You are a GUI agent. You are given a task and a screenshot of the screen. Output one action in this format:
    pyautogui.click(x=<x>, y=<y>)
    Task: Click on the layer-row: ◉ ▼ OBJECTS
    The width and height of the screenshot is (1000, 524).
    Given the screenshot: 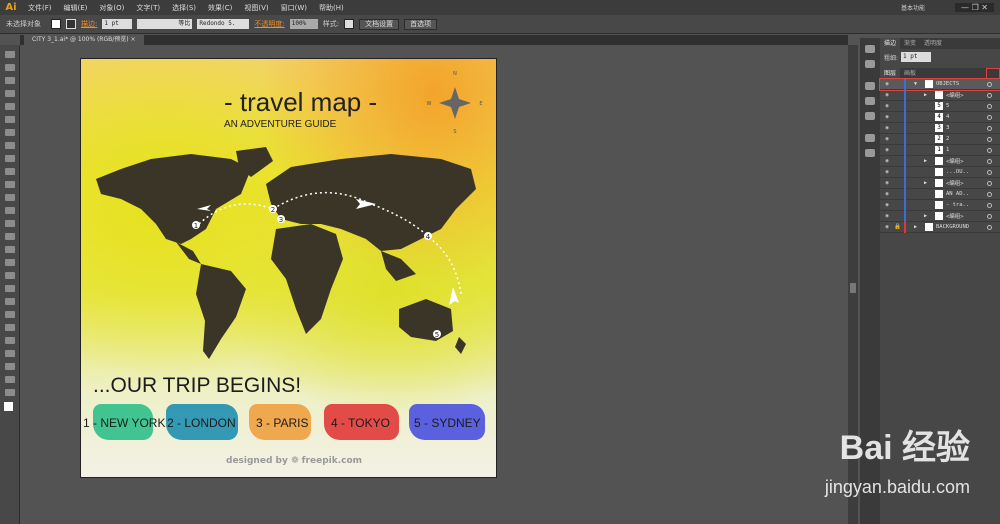 What is the action you would take?
    pyautogui.click(x=939, y=84)
    